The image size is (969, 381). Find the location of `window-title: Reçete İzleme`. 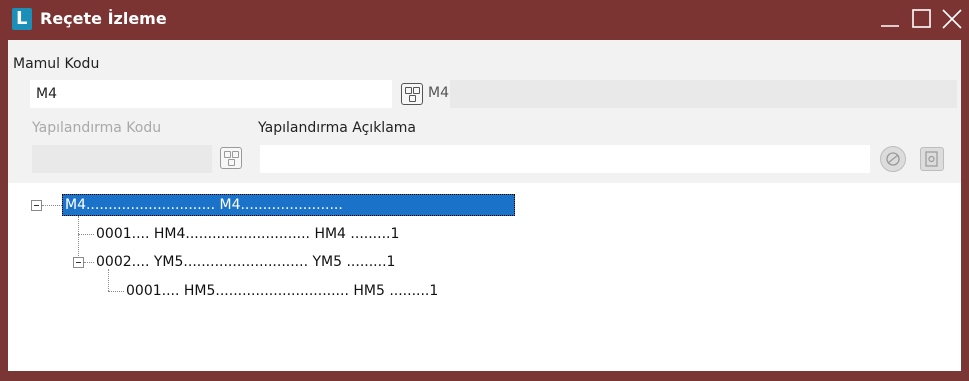

window-title: Reçete İzleme is located at coordinates (103, 18).